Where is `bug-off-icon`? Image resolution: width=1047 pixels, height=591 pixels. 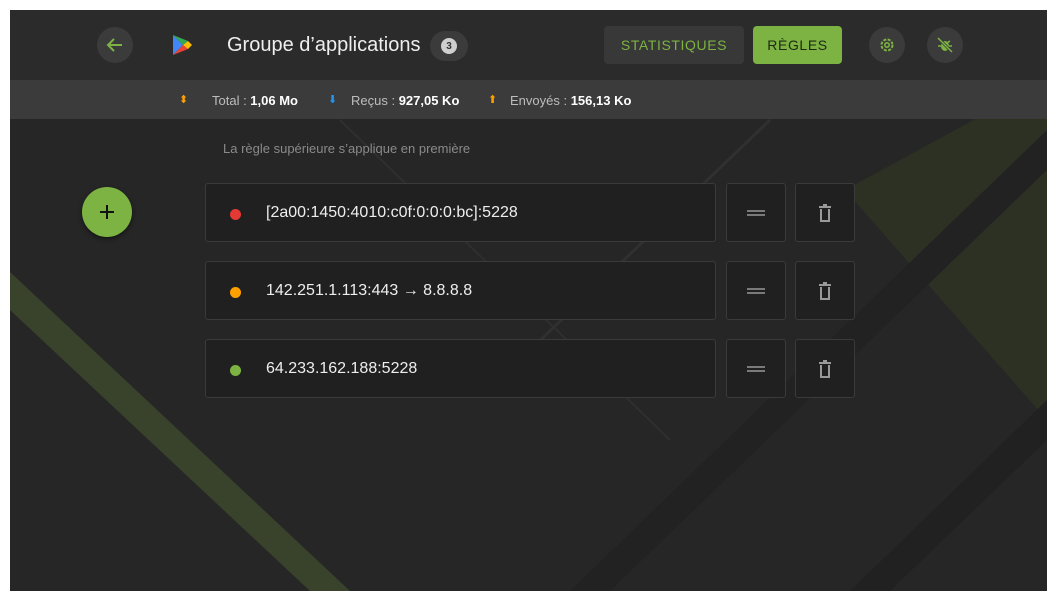 bug-off-icon is located at coordinates (945, 45).